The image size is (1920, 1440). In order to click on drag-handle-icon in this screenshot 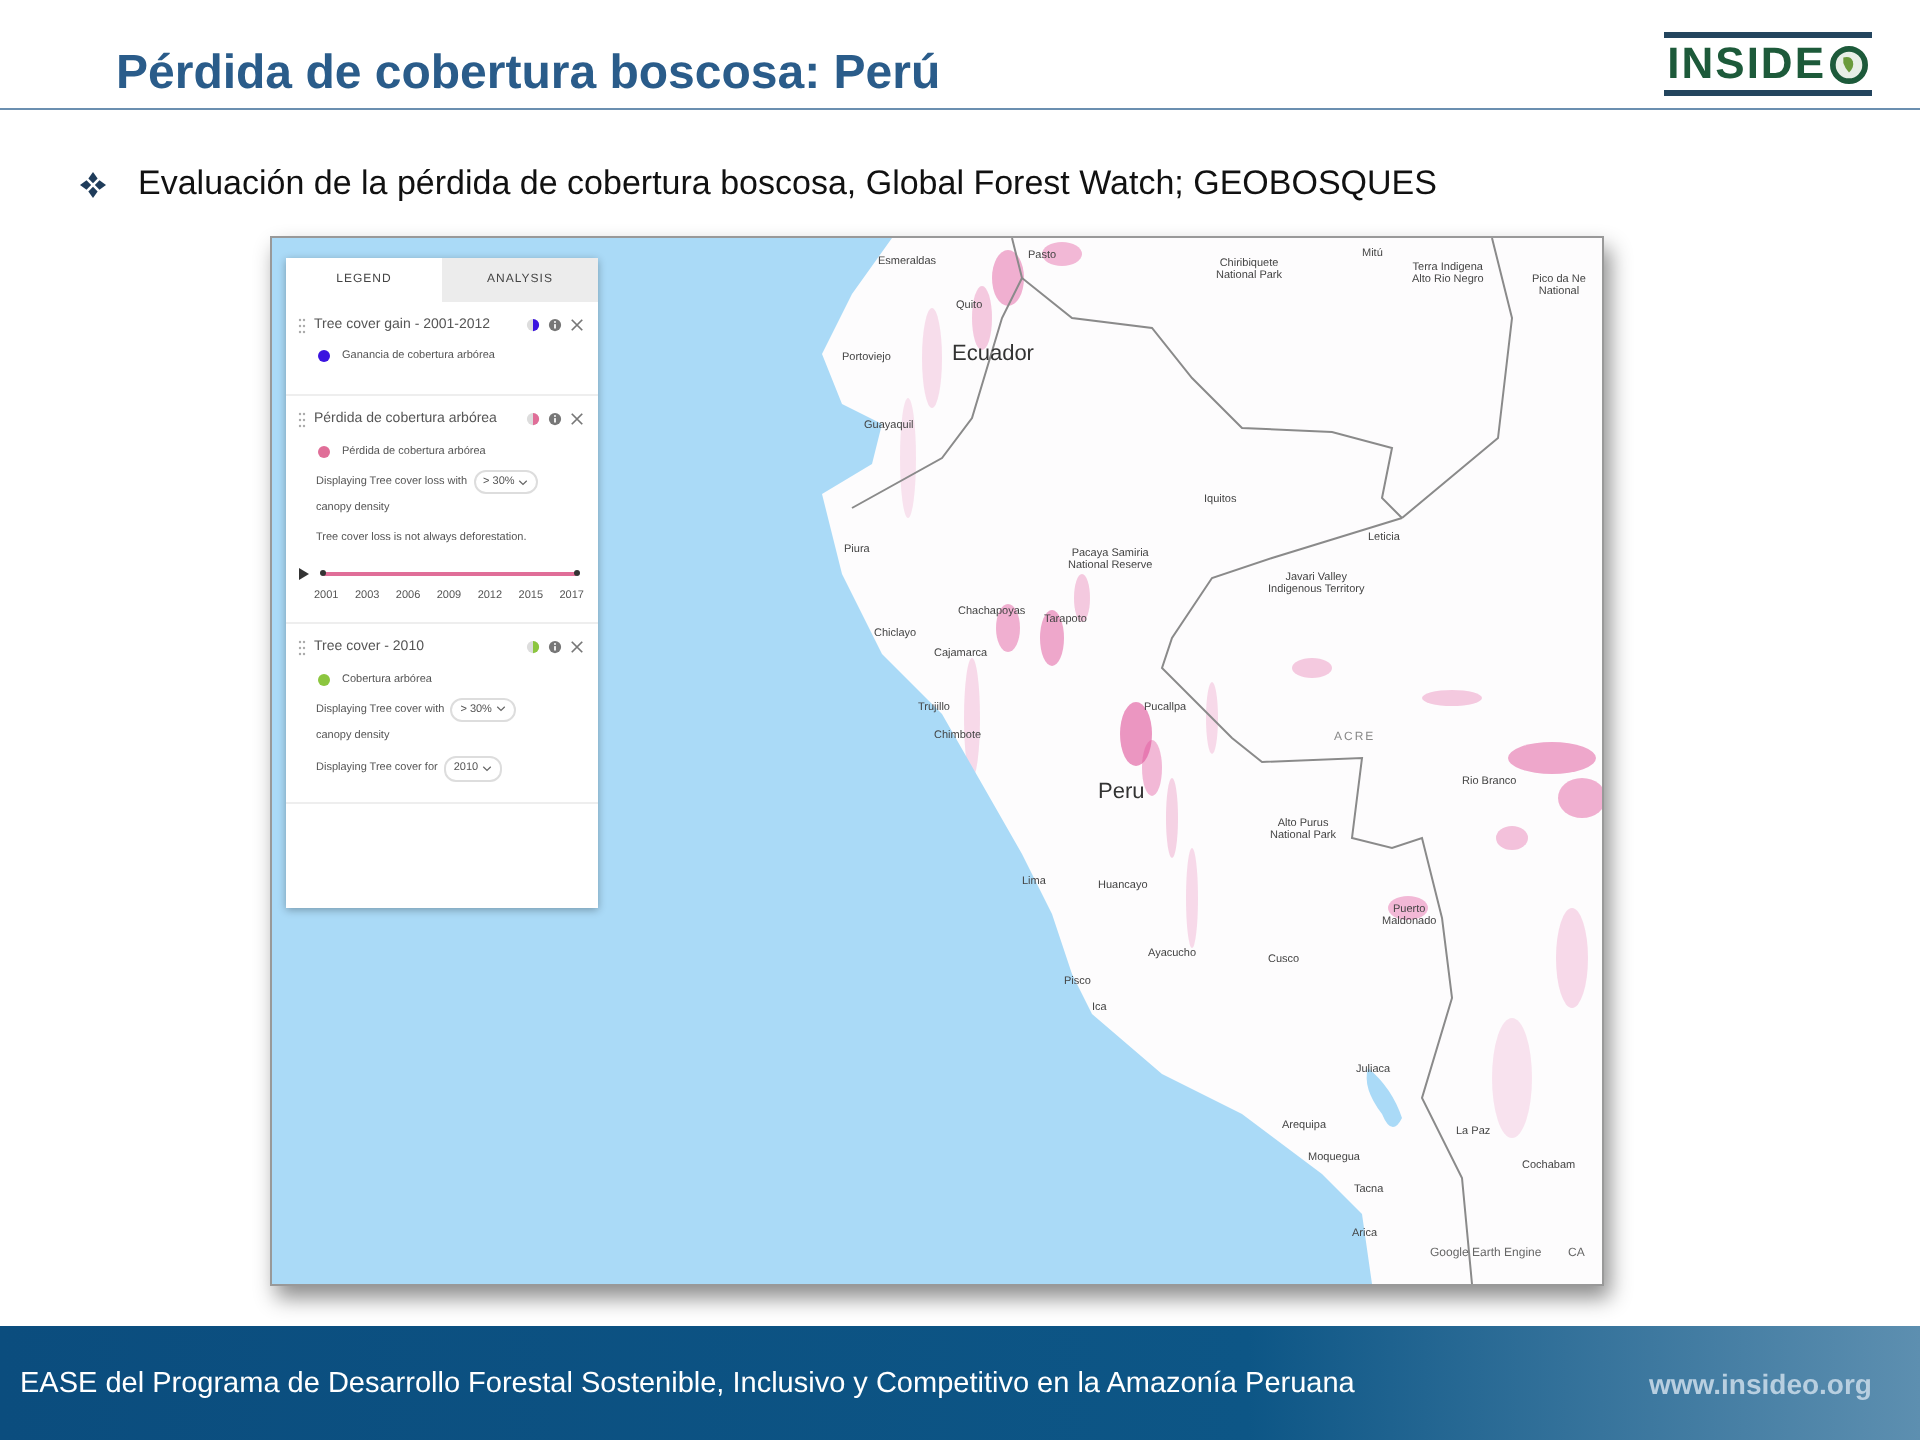, I will do `click(302, 326)`.